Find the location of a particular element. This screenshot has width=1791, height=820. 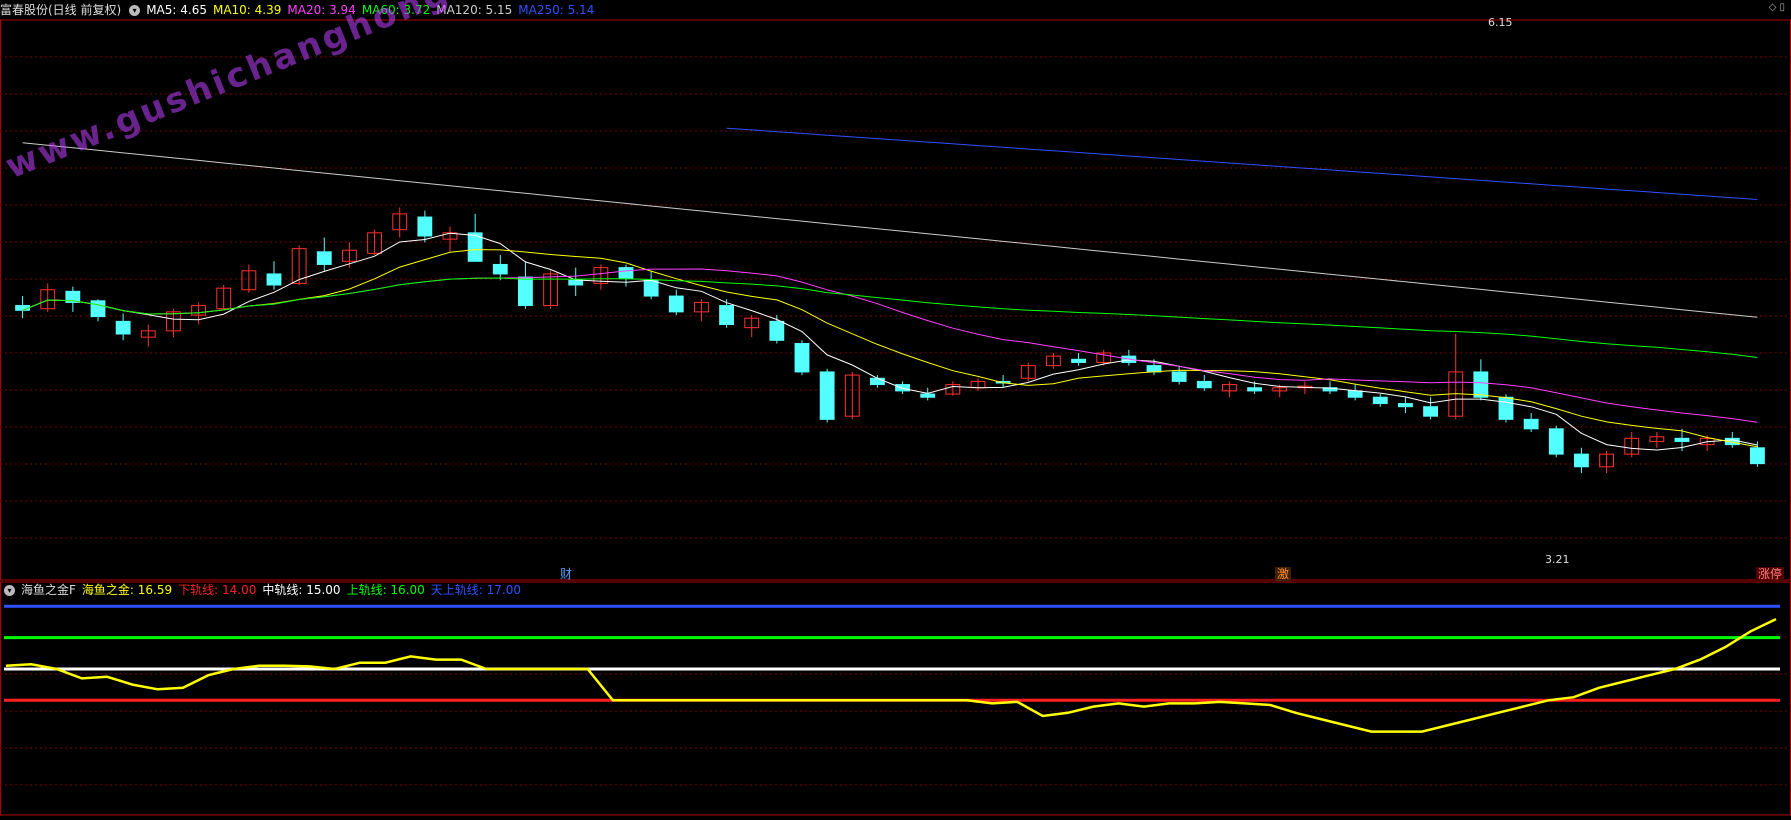

dropdown-icon: ▾ is located at coordinates (135, 10).